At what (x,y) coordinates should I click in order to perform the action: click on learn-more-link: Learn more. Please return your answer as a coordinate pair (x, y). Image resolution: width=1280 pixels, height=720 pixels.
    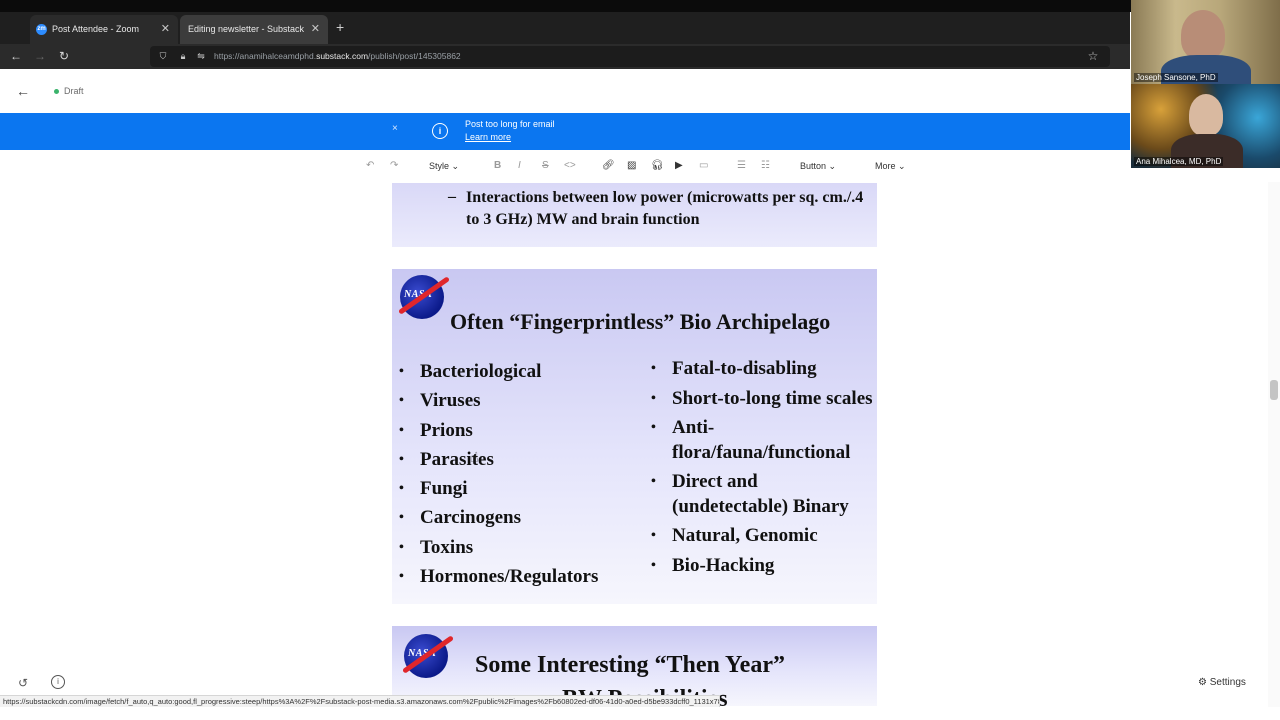
    Looking at the image, I should click on (488, 137).